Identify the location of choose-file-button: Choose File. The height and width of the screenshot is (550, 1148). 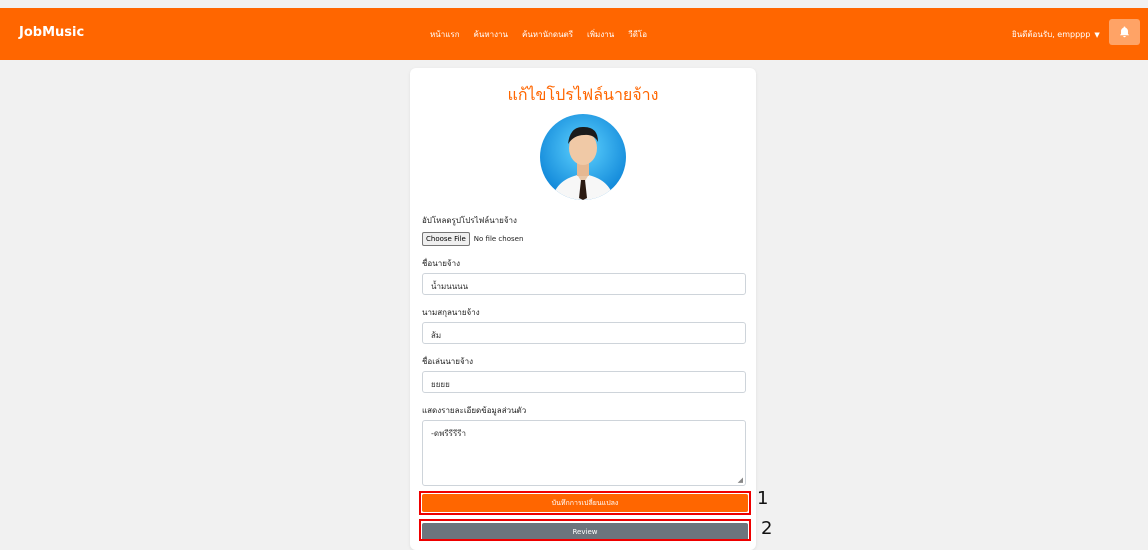
(446, 239).